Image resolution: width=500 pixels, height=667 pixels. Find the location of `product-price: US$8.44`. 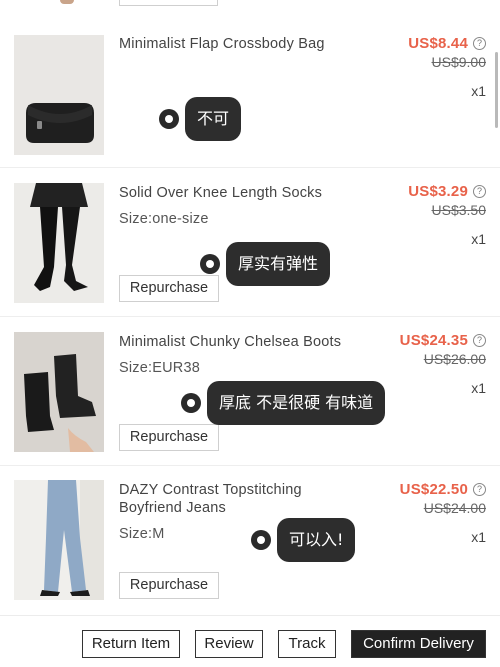

product-price: US$8.44 is located at coordinates (438, 43).